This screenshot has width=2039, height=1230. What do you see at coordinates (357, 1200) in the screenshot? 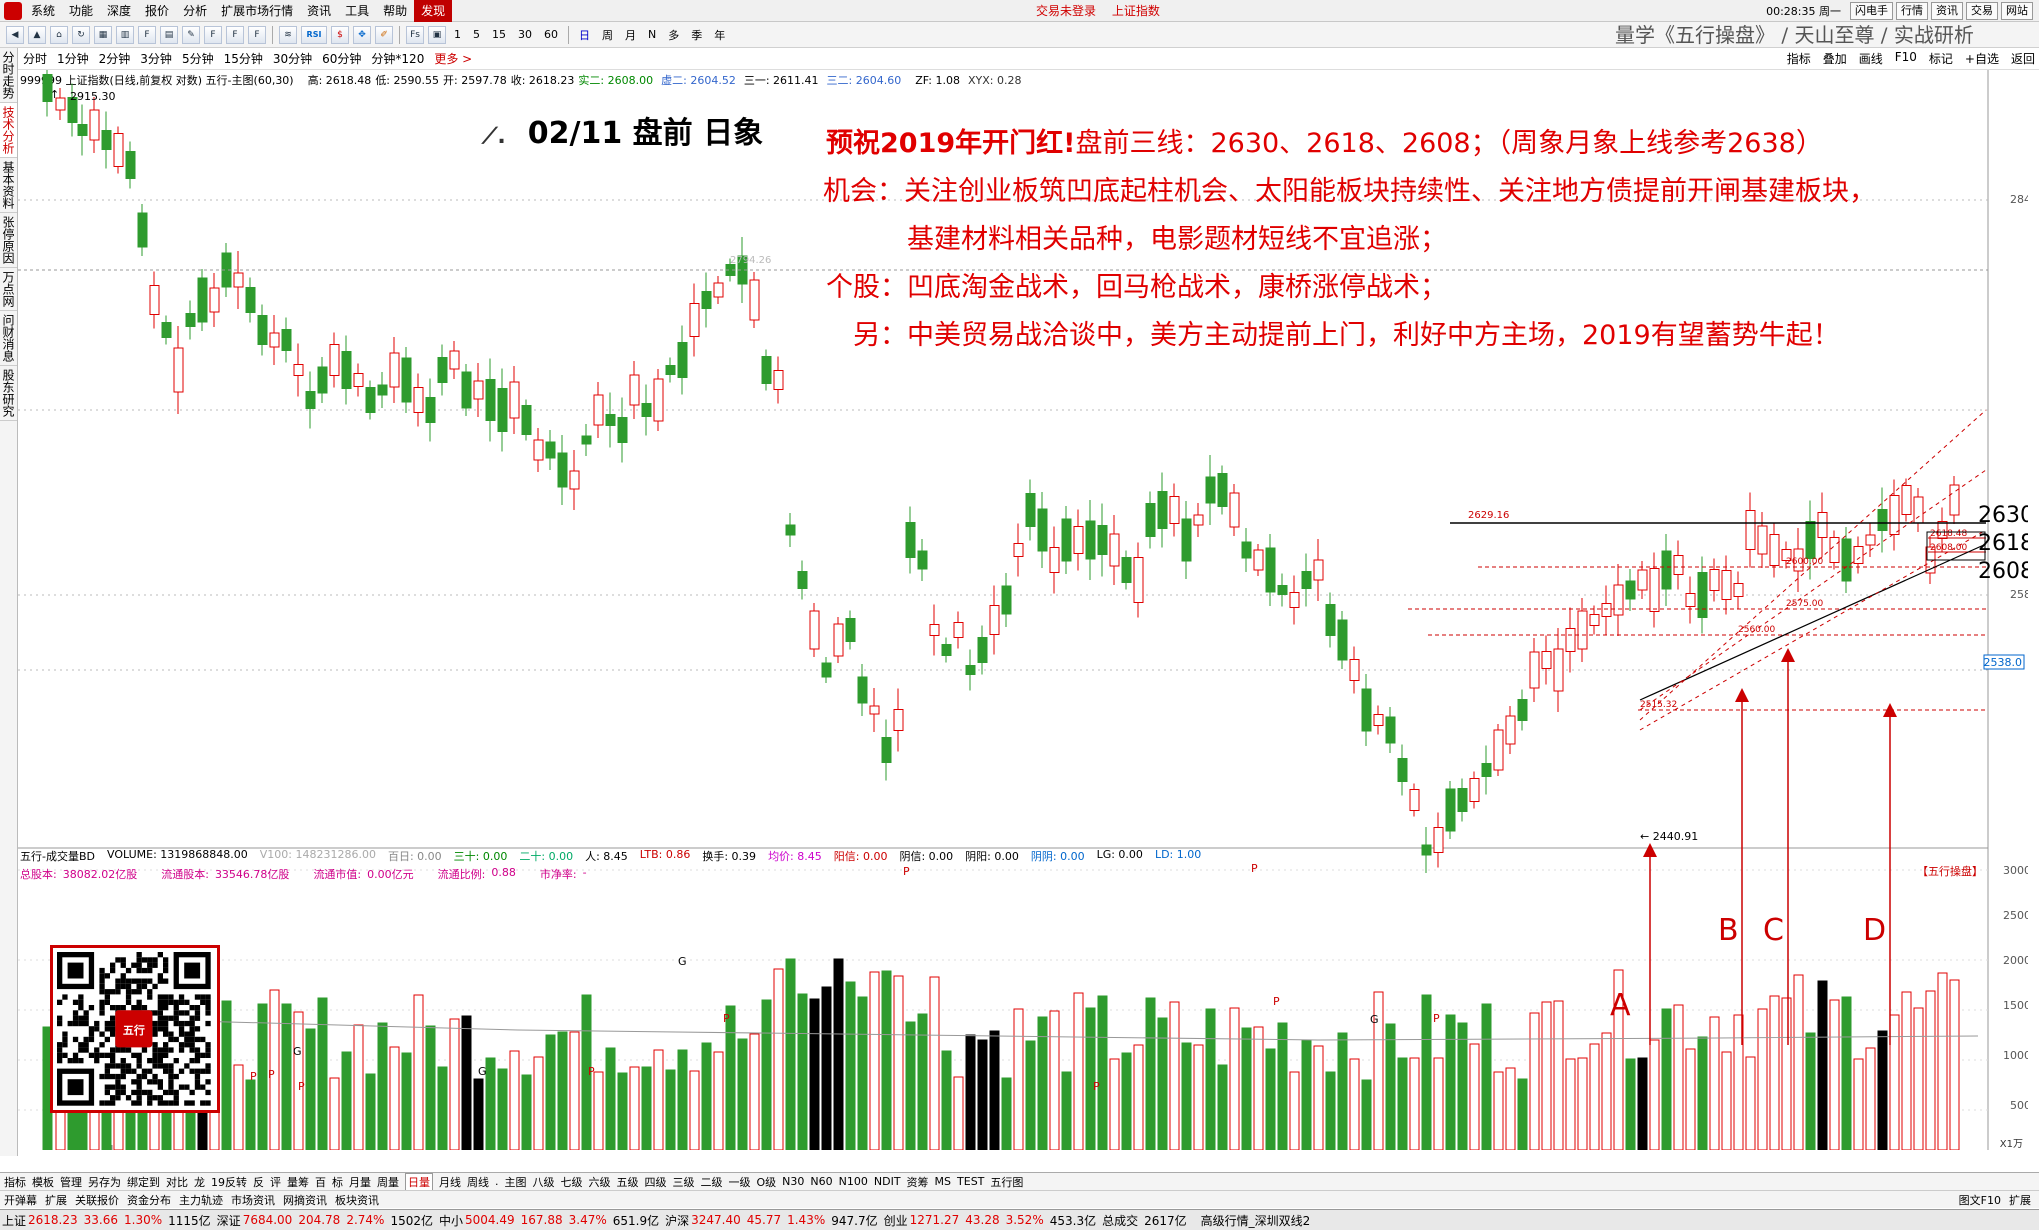
I see `info-tab: 板块资讯` at bounding box center [357, 1200].